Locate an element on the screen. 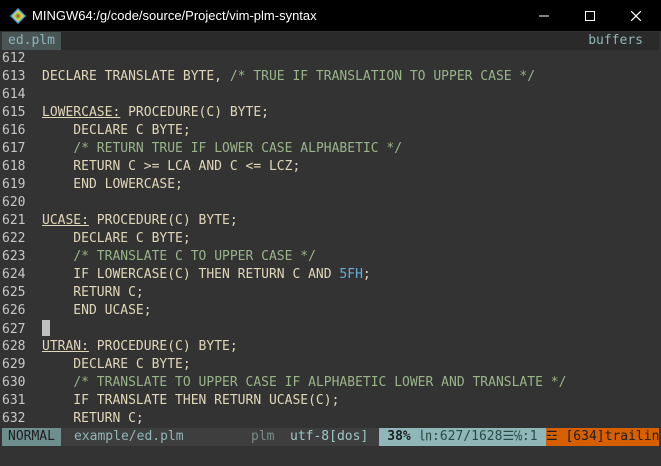 This screenshot has width=661, height=466. mode-indicator: NORMAL is located at coordinates (31, 437).